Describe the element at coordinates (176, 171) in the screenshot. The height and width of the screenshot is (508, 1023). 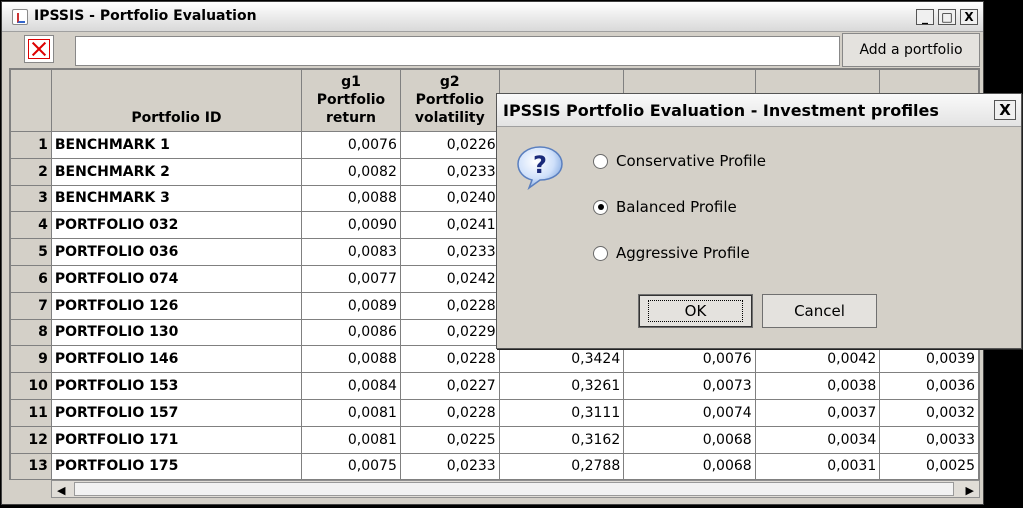
I see `portfolio-id-cell: BENCHMARK 2` at that location.